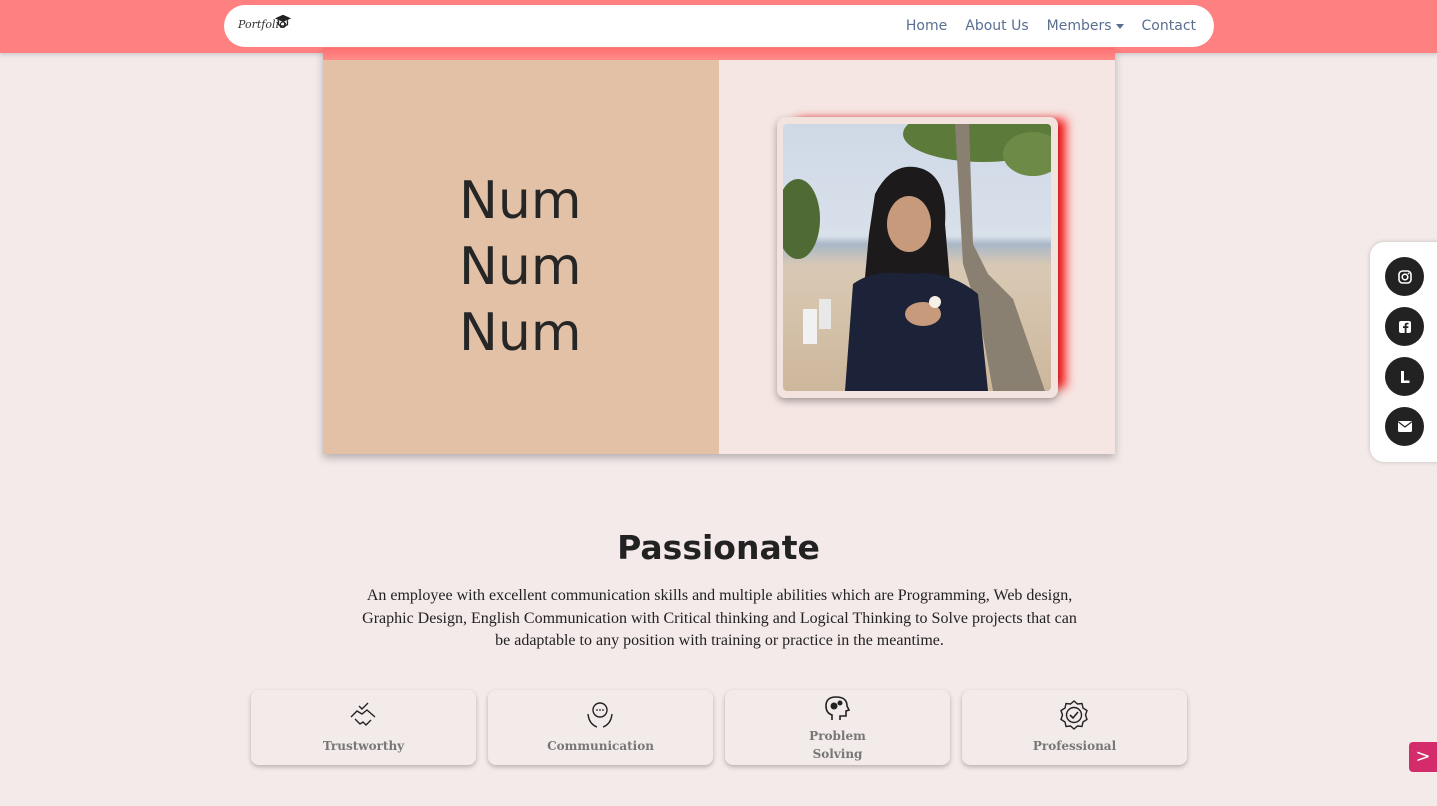  Describe the element at coordinates (283, 21) in the screenshot. I see `graduation-cap-icon` at that location.